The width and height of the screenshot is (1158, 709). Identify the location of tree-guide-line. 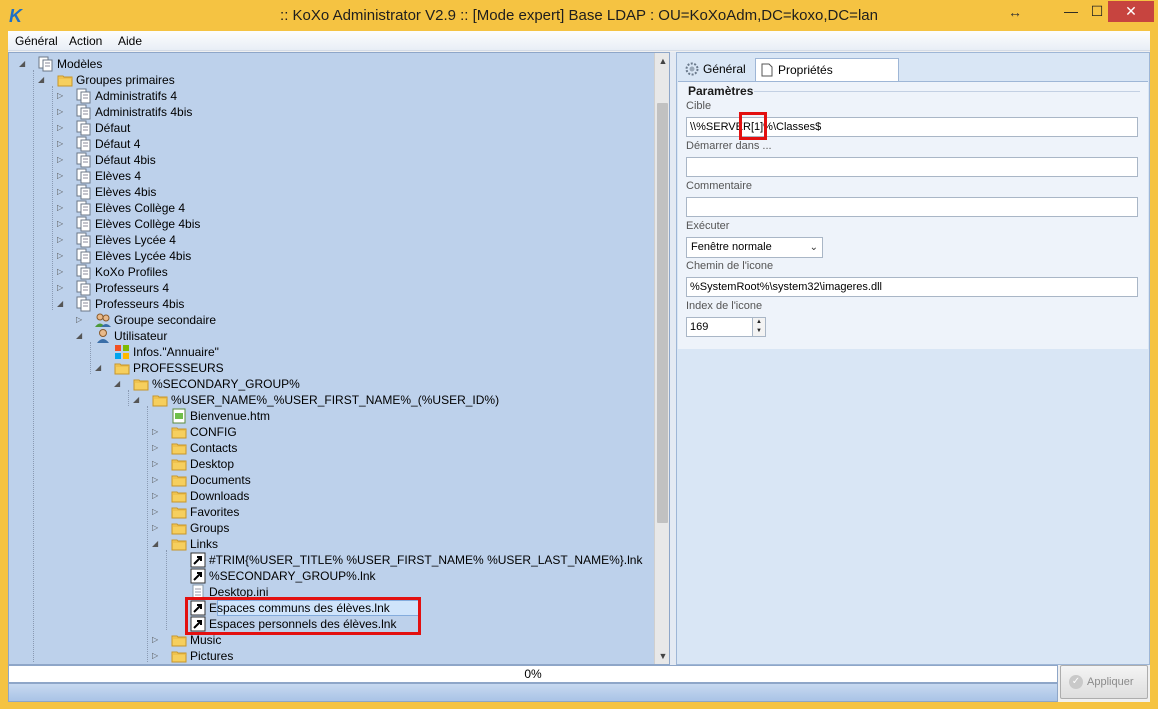
(128, 398).